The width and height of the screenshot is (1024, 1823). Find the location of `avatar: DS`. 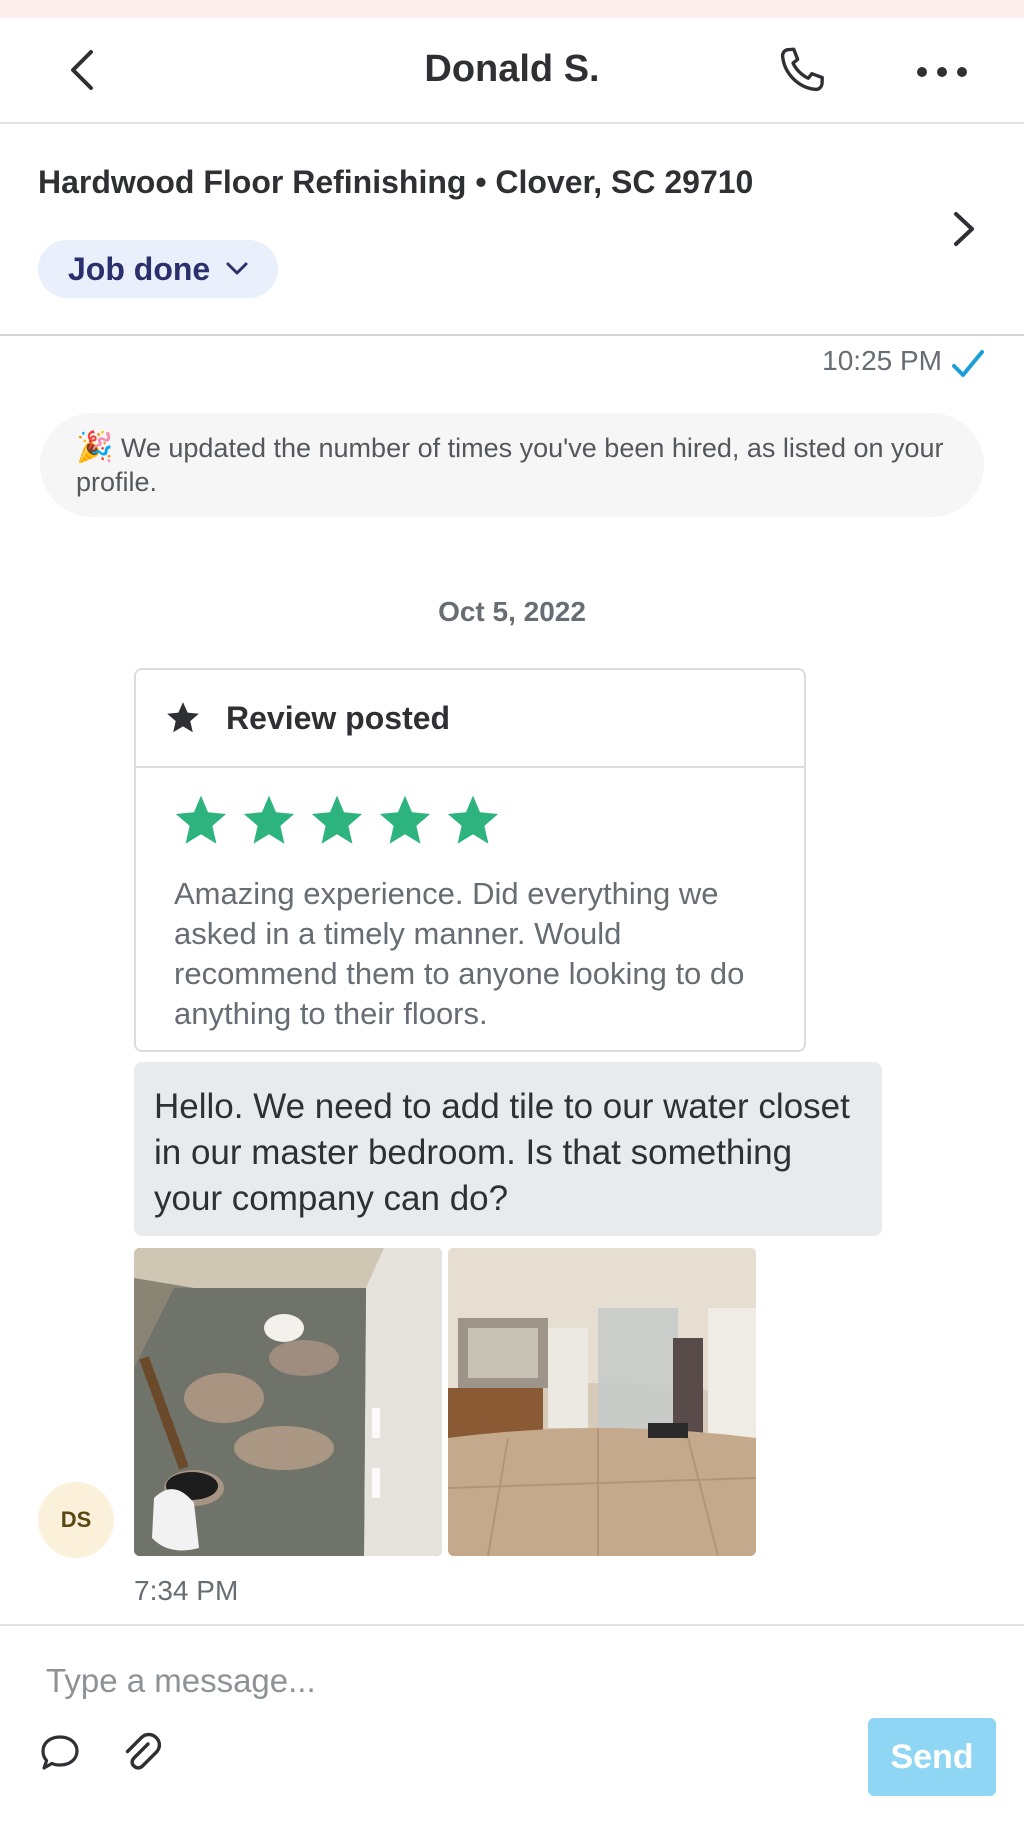

avatar: DS is located at coordinates (76, 1520).